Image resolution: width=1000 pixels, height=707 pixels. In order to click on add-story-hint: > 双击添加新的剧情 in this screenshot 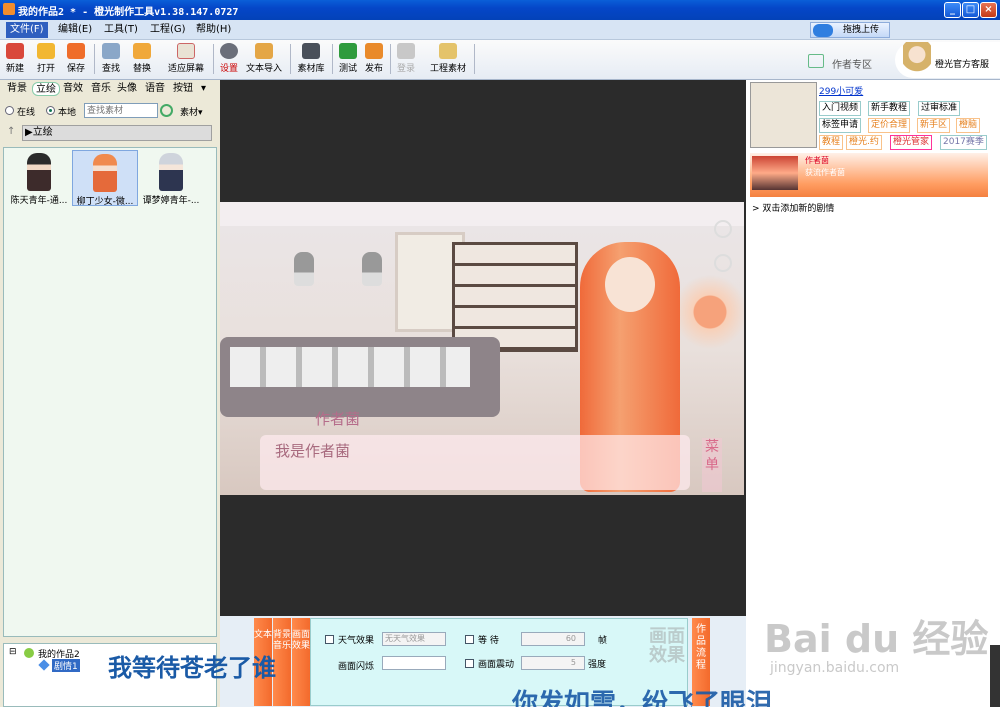, I will do `click(793, 207)`.